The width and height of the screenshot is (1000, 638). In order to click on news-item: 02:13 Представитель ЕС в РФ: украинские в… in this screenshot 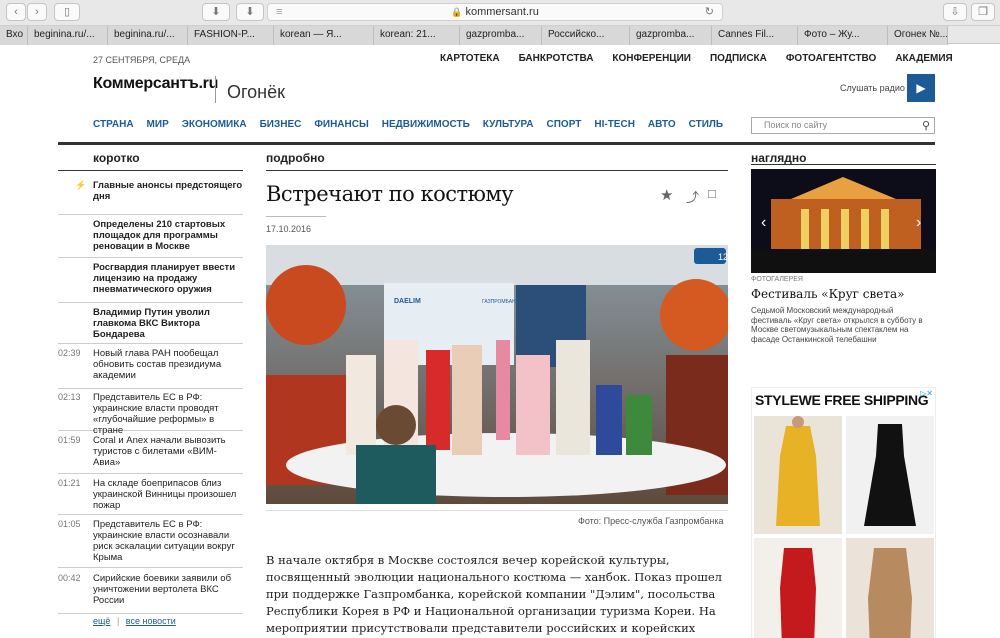, I will do `click(150, 412)`.